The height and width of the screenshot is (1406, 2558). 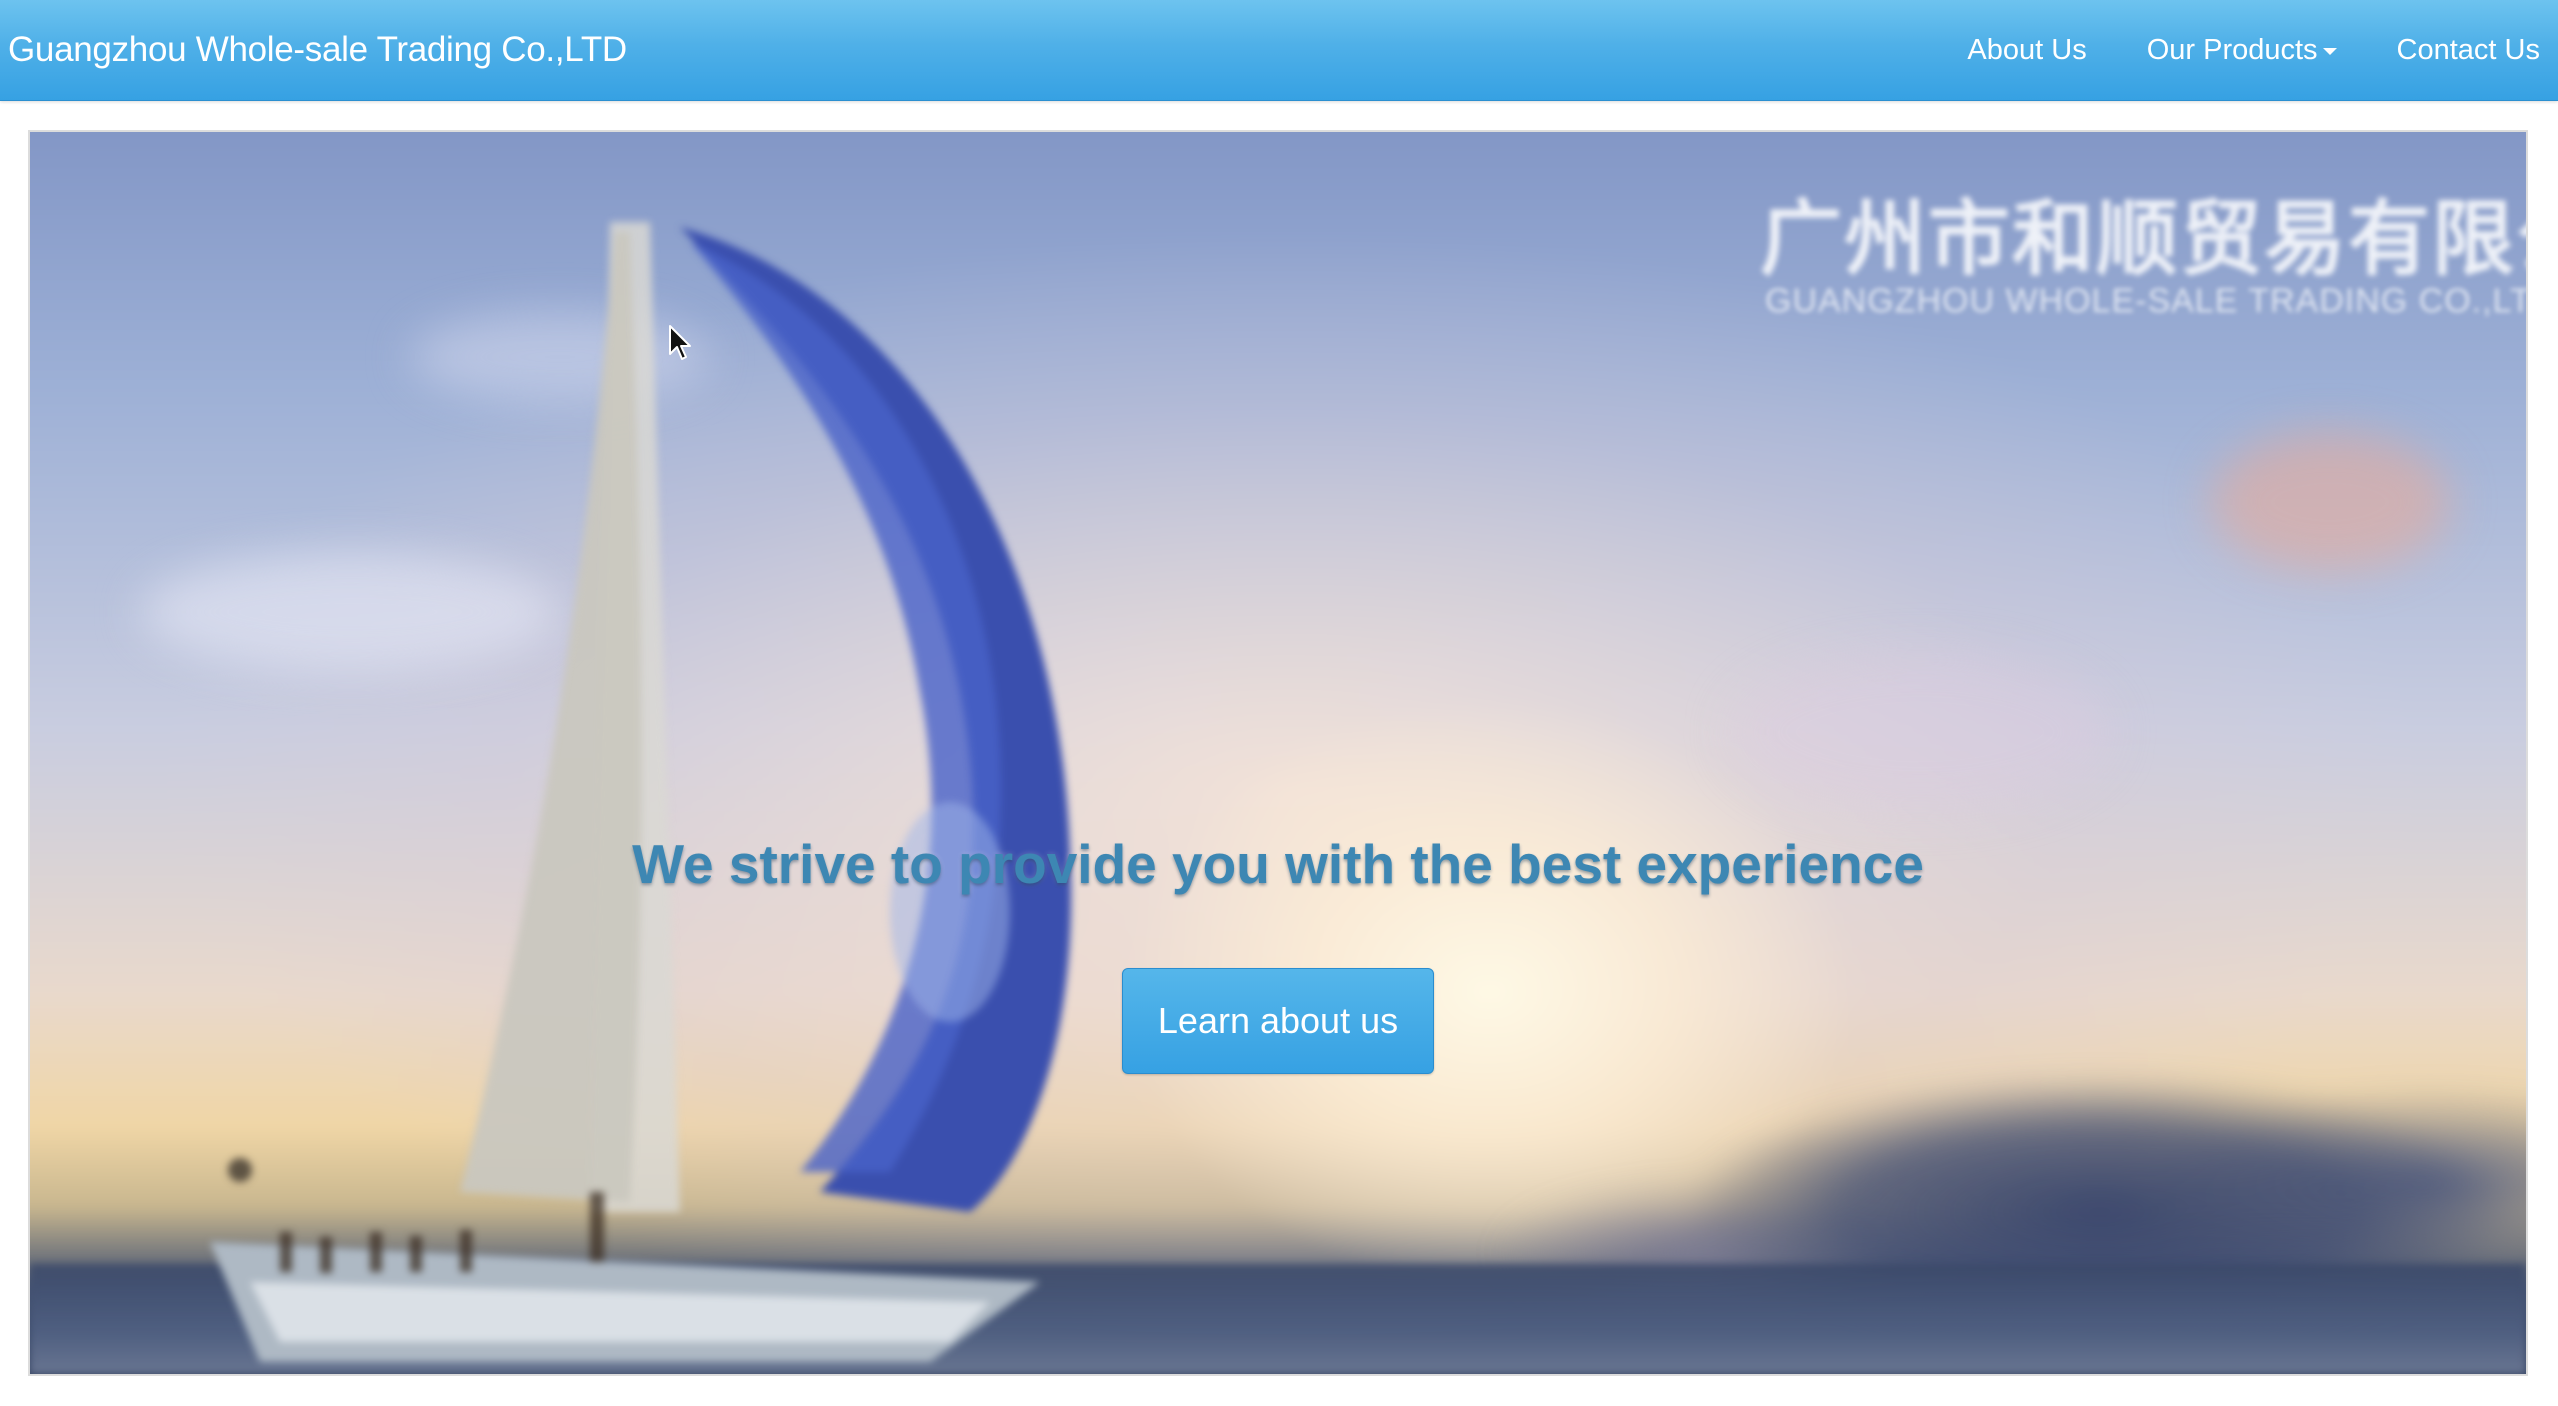 What do you see at coordinates (2232, 50) in the screenshot?
I see `nav-our-products-label: Our Products` at bounding box center [2232, 50].